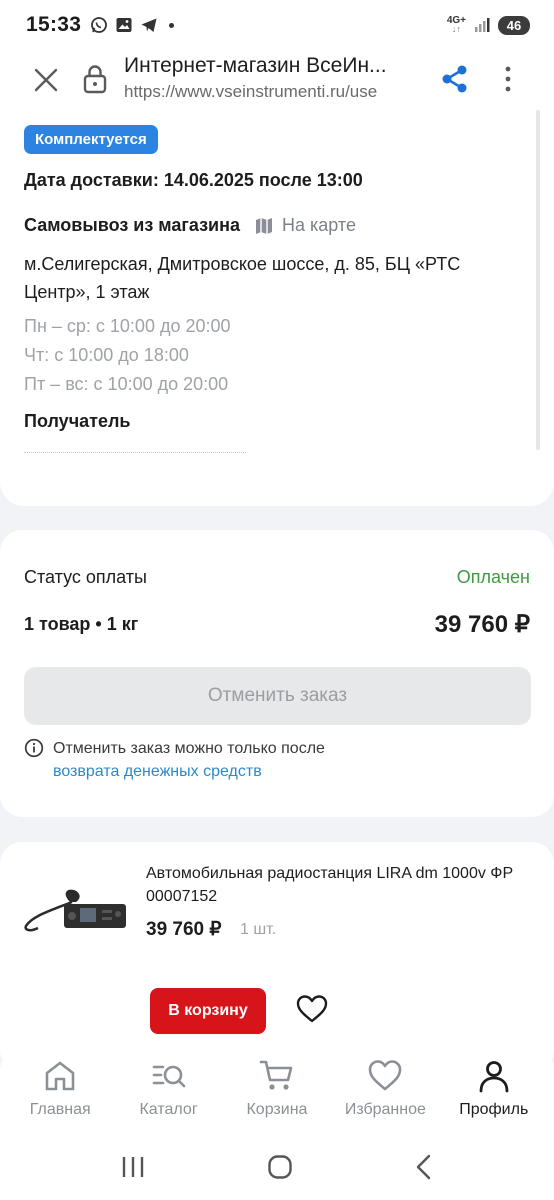 Image resolution: width=554 pixels, height=1200 pixels. What do you see at coordinates (189, 748) in the screenshot?
I see `cancel-info-line: Отменить заказ можно только после` at bounding box center [189, 748].